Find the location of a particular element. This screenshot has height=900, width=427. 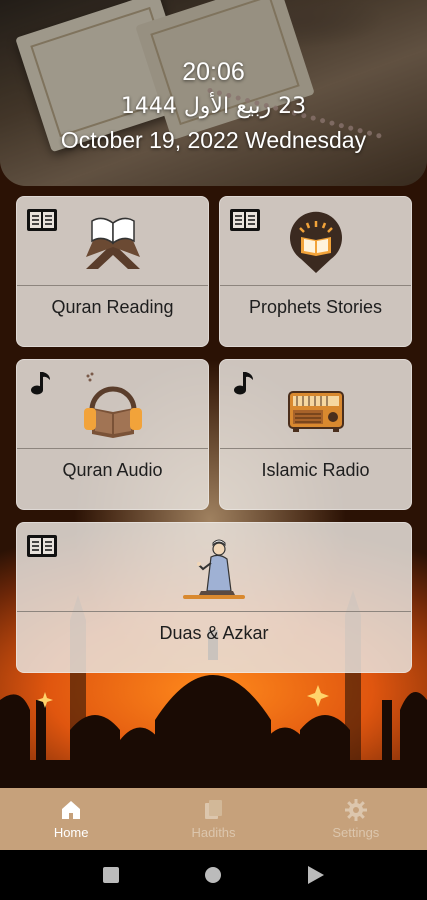

system-navigation-bar is located at coordinates (213, 875).